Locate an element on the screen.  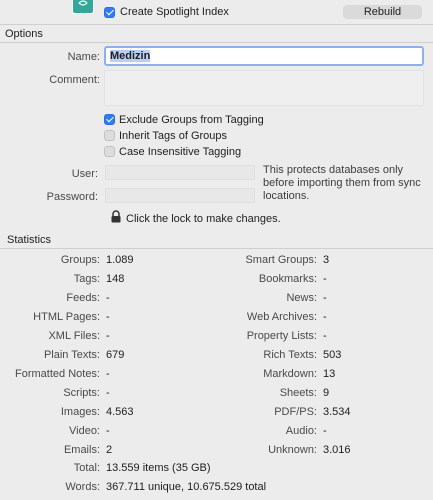
stat-label: Feeds: is located at coordinates (83, 298).